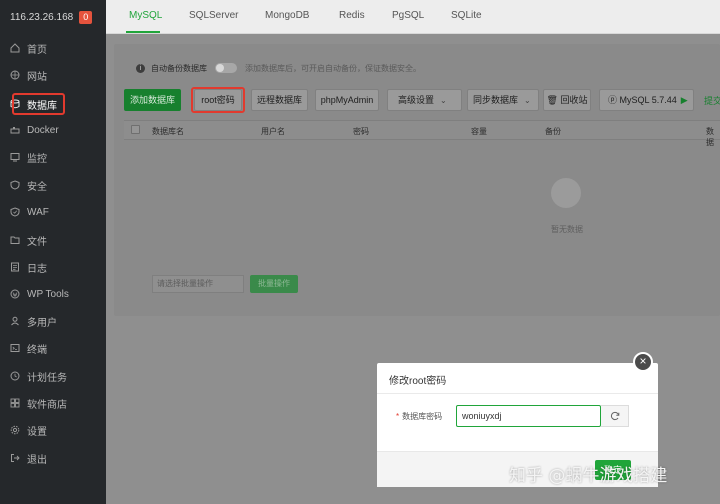  I want to click on select-all-checkbox, so click(135, 129).